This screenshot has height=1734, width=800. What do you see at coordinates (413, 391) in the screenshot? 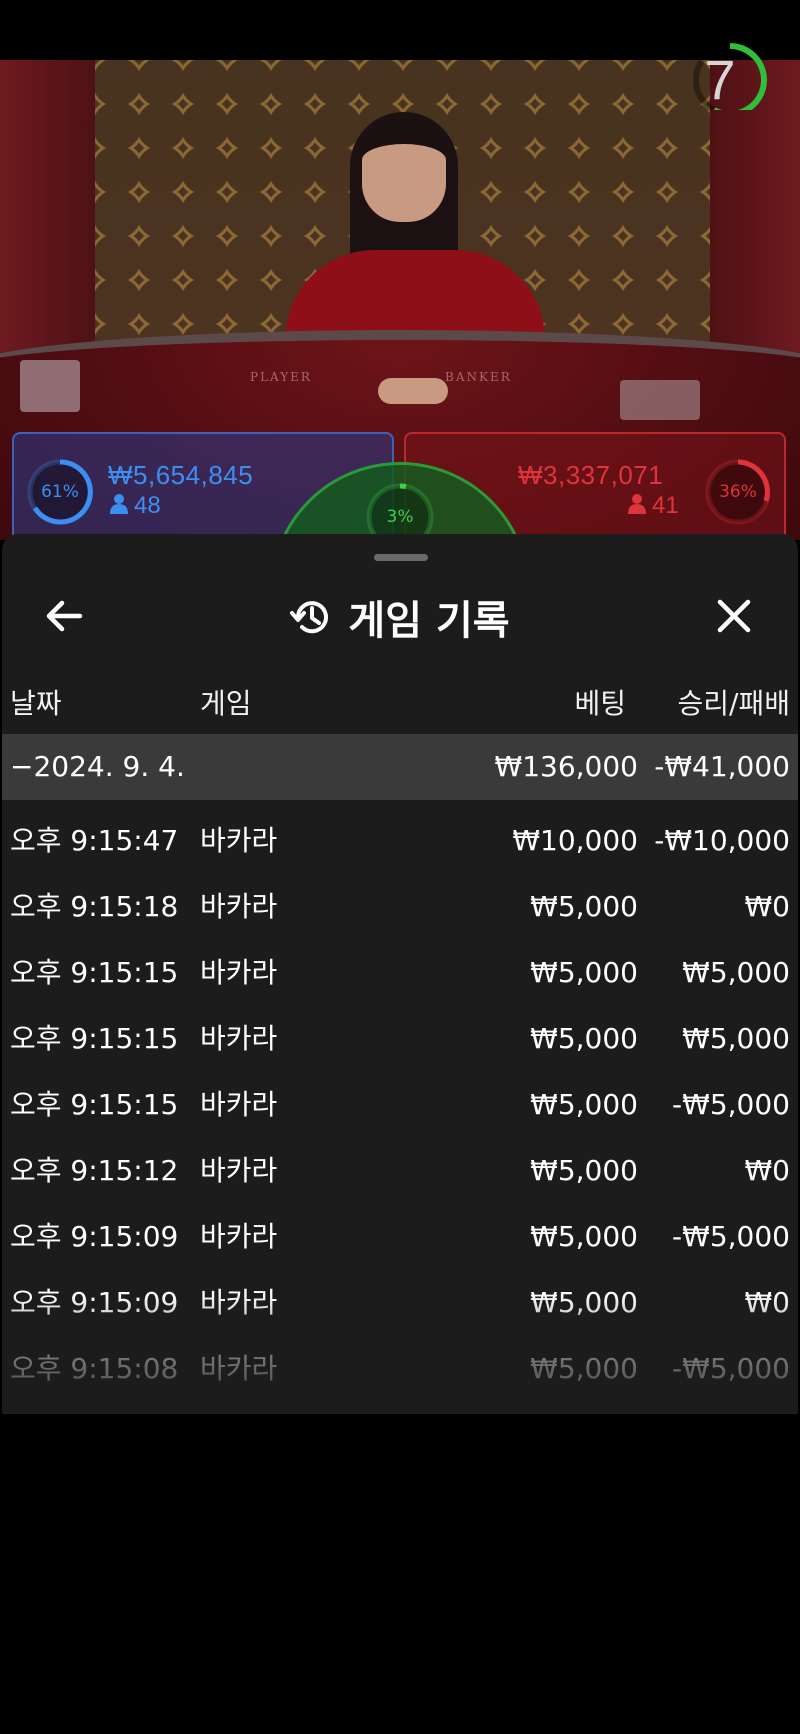
I see `dealer-hands` at bounding box center [413, 391].